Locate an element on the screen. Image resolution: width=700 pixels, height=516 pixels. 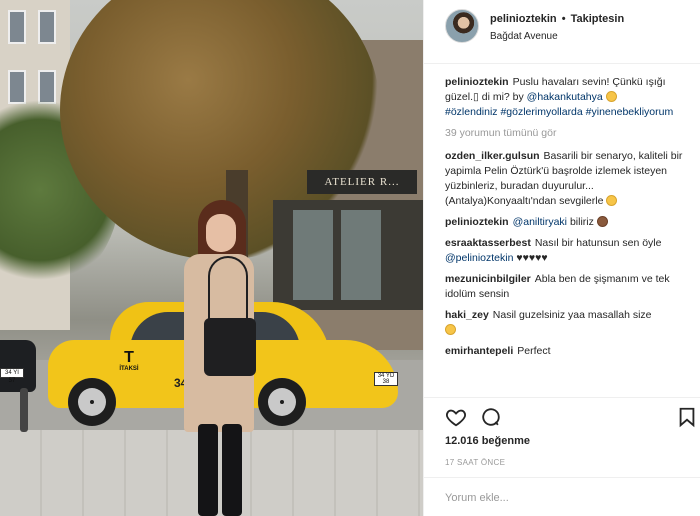
comment-text: Perfect is located at coordinates (534, 351).